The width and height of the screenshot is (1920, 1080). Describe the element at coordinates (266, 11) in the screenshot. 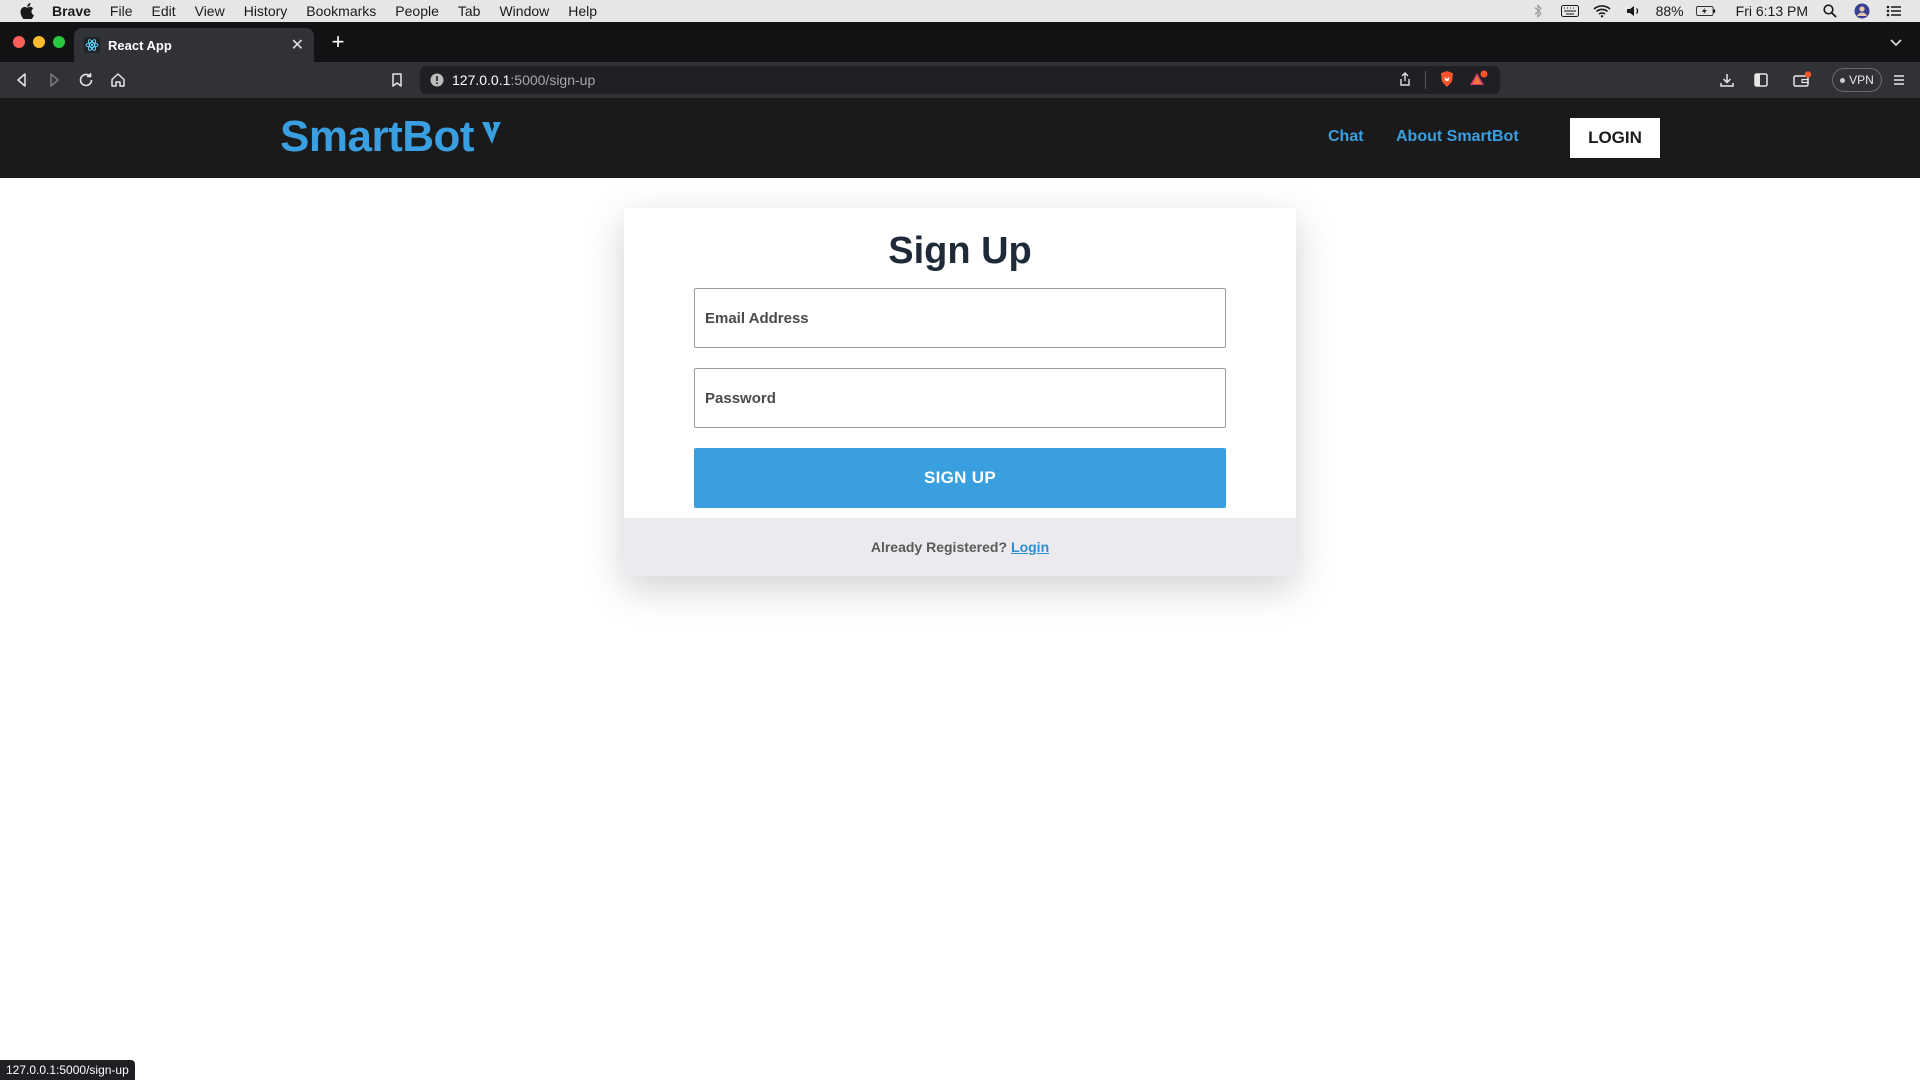

I see `menu-history: History` at that location.